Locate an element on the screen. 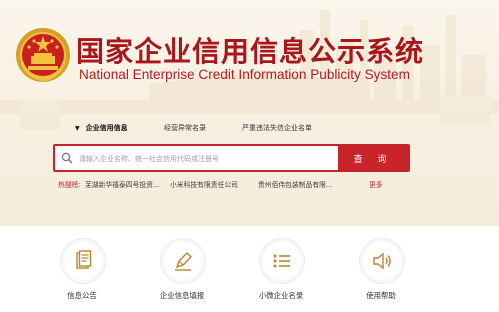 The height and width of the screenshot is (312, 499). tab-label: 企业信用信息 is located at coordinates (106, 128).